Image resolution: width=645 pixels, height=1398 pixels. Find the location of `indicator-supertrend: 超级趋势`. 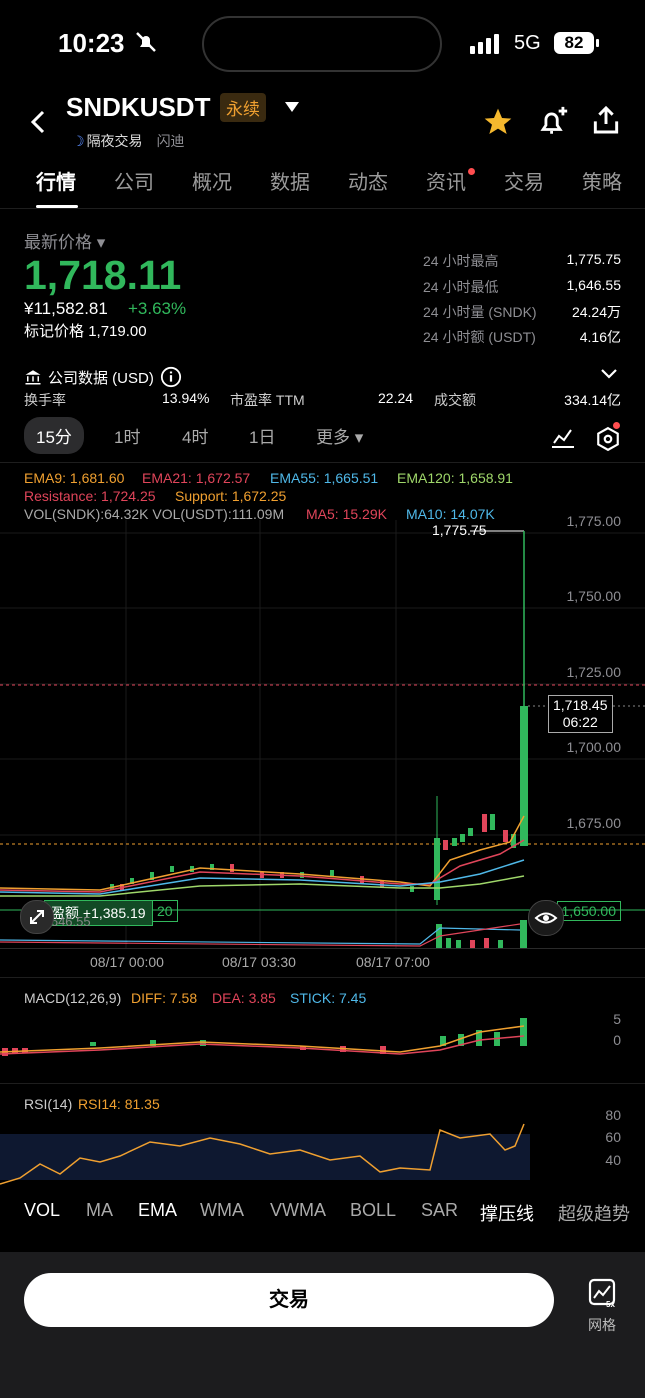

indicator-supertrend: 超级趋势 is located at coordinates (594, 1213).